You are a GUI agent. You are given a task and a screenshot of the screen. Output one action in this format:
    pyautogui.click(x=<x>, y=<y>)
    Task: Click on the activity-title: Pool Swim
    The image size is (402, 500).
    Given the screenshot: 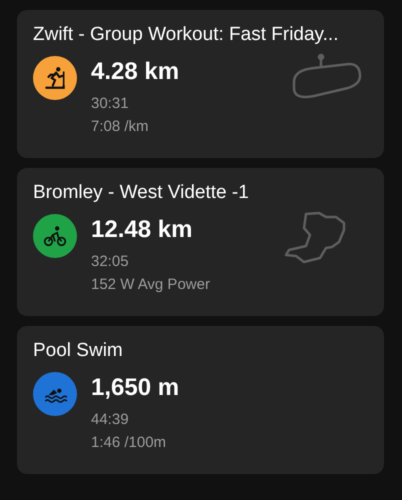 What is the action you would take?
    pyautogui.click(x=78, y=351)
    